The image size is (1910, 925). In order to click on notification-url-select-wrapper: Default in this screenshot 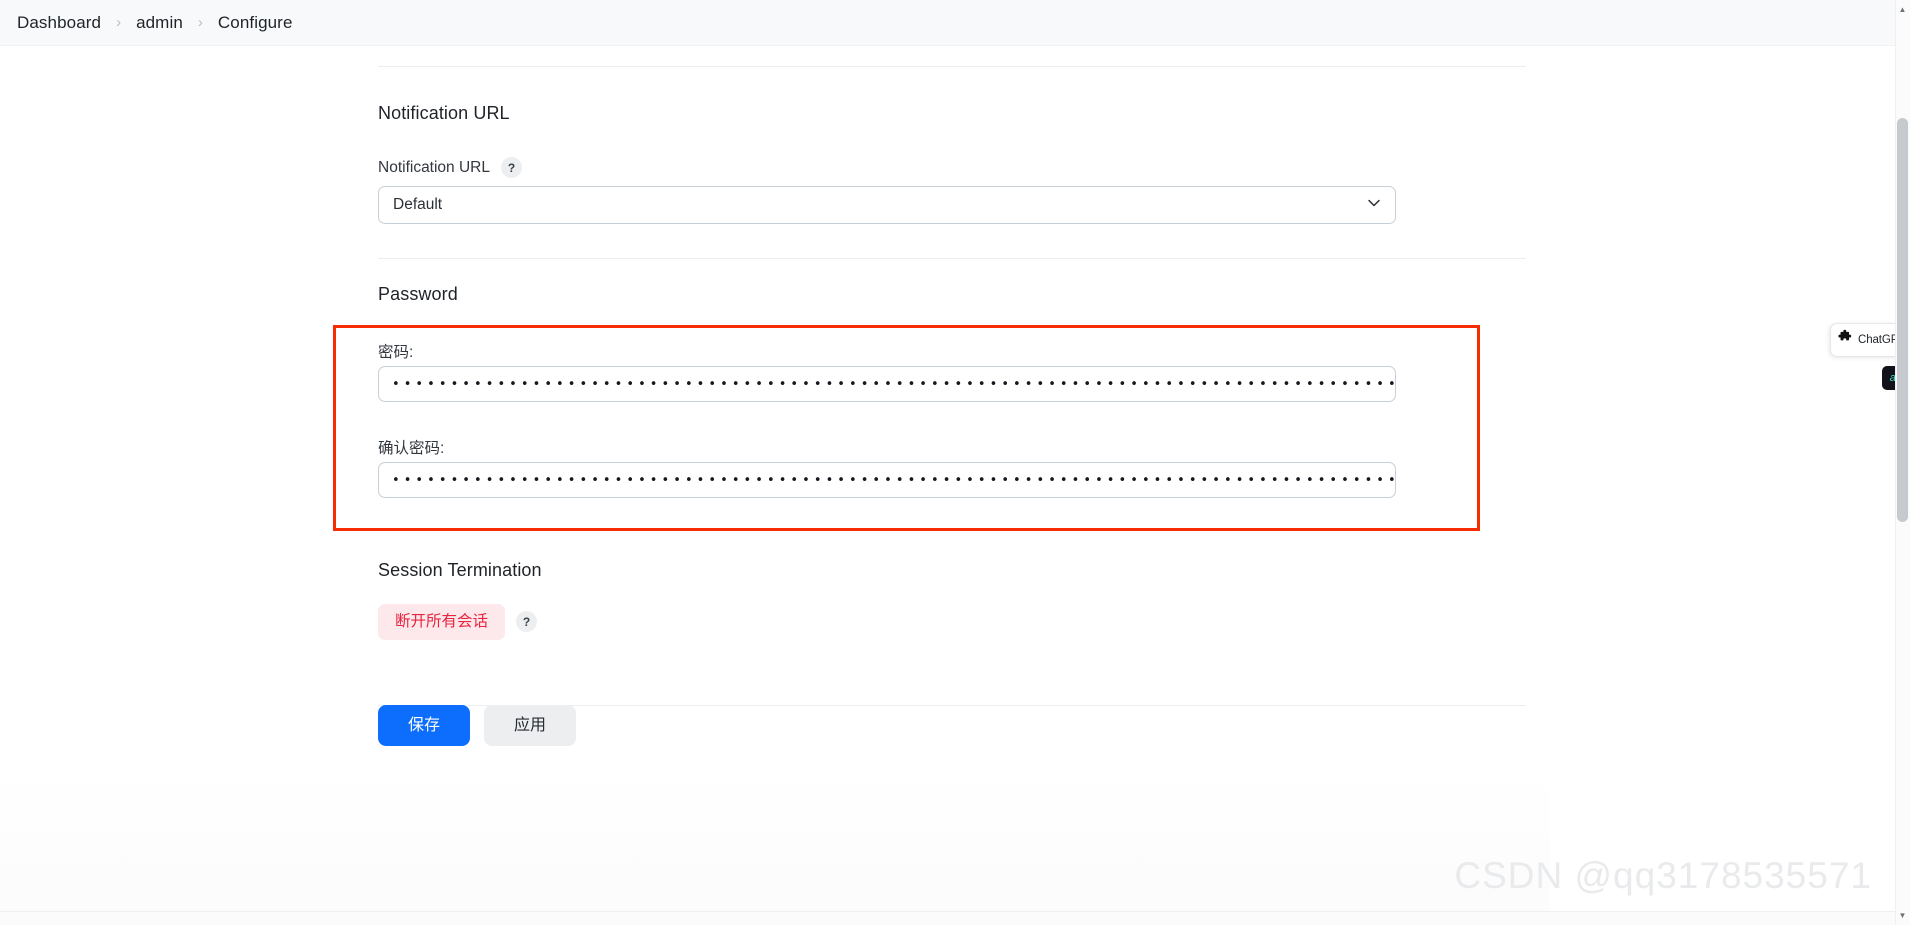, I will do `click(887, 205)`.